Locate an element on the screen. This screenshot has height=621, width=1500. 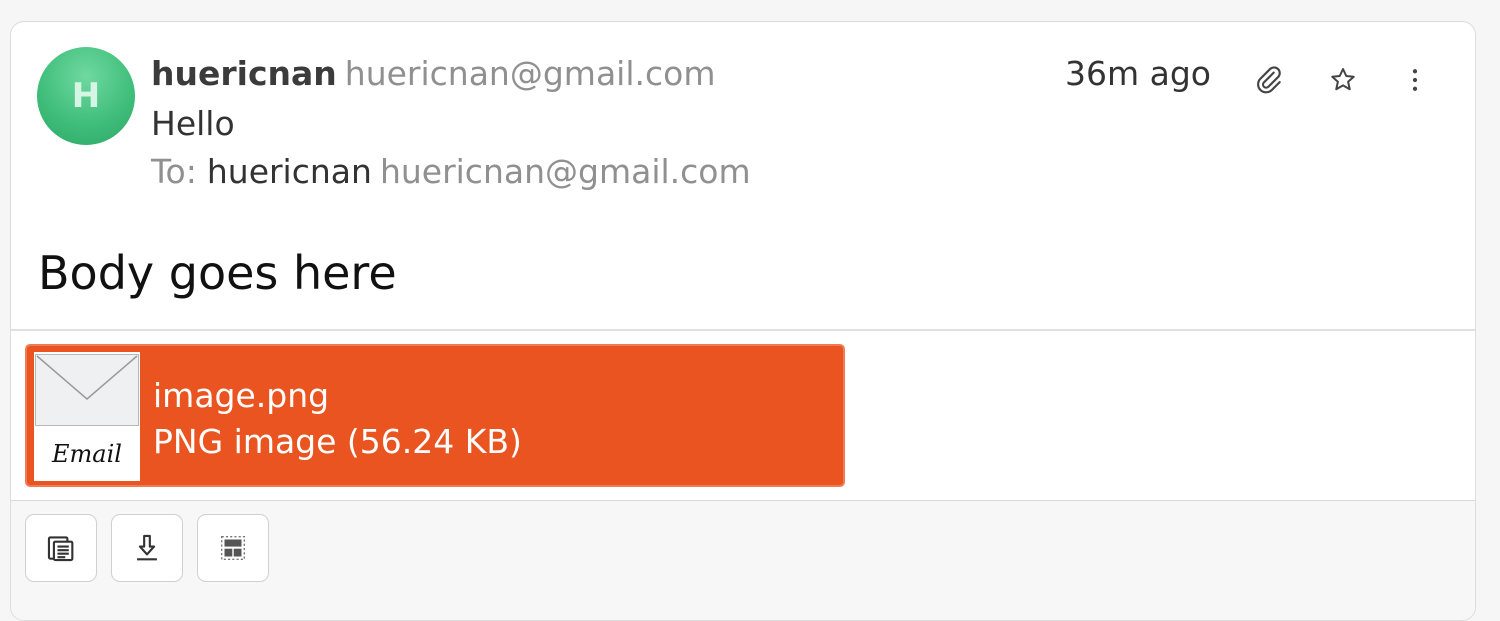
avatar-initial: H is located at coordinates (86, 96).